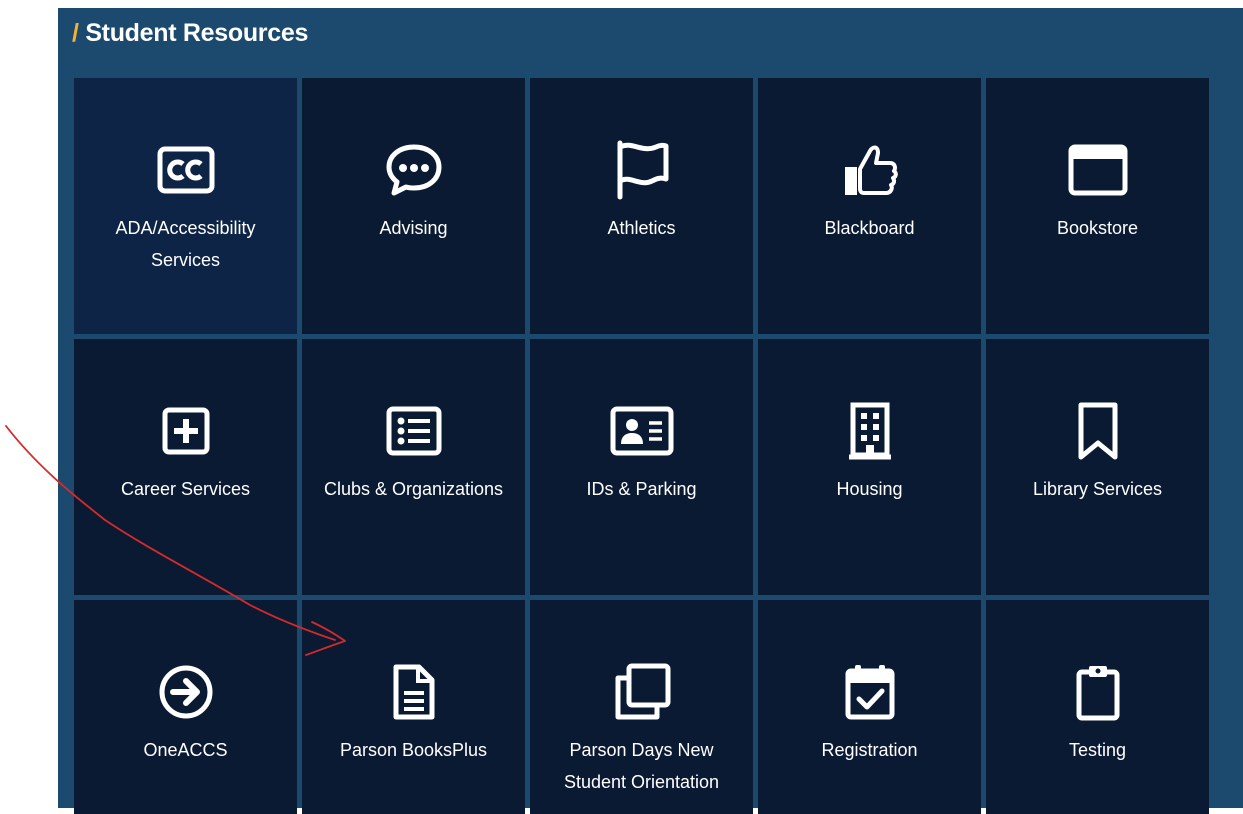 The image size is (1243, 814). Describe the element at coordinates (641, 206) in the screenshot. I see `tile-athletics: Athletics` at that location.